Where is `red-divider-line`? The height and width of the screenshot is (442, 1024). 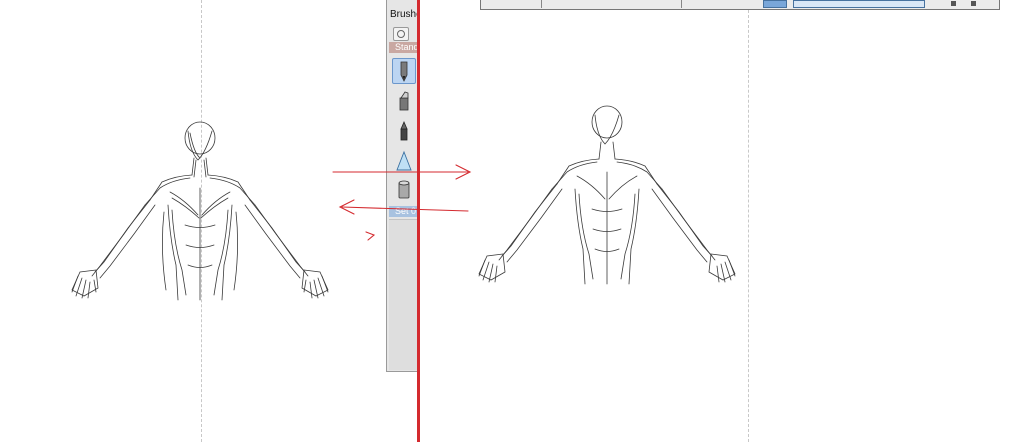
red-divider-line is located at coordinates (418, 221).